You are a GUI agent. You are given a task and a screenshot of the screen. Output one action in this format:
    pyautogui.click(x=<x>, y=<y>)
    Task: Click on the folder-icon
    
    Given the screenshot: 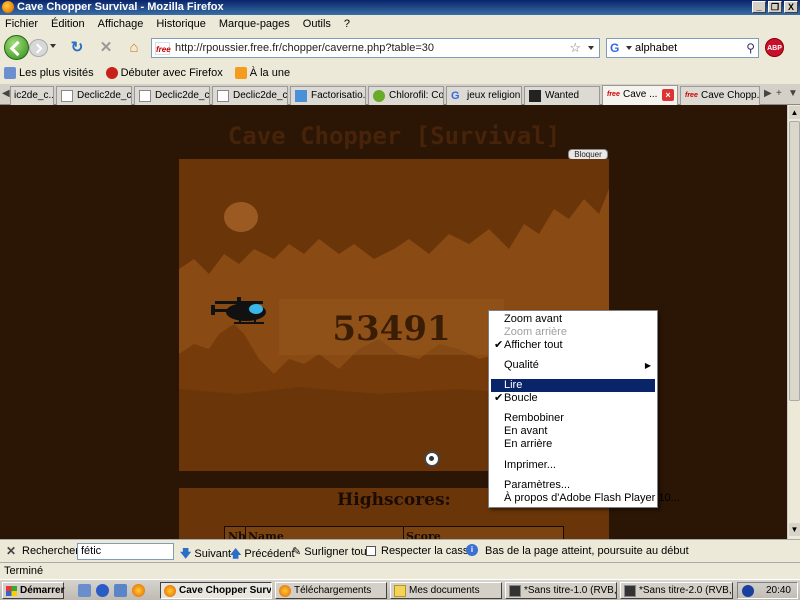 What is the action you would take?
    pyautogui.click(x=400, y=591)
    